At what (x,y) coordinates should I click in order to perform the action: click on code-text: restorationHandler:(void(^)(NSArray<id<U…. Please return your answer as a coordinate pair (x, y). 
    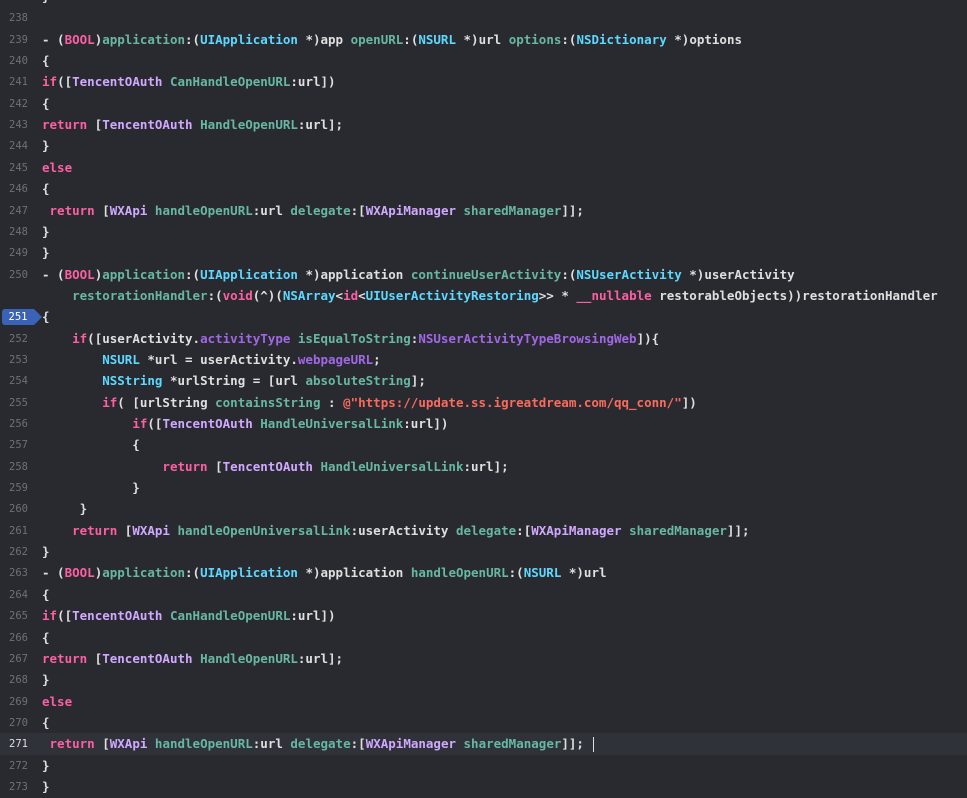
    Looking at the image, I should click on (490, 296).